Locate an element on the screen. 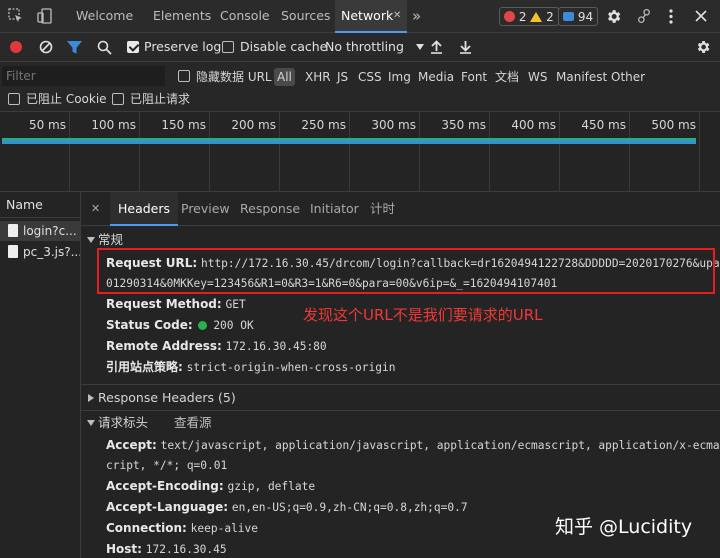 The height and width of the screenshot is (558, 720). host-row: Host: 172.16.30.45 is located at coordinates (166, 548).